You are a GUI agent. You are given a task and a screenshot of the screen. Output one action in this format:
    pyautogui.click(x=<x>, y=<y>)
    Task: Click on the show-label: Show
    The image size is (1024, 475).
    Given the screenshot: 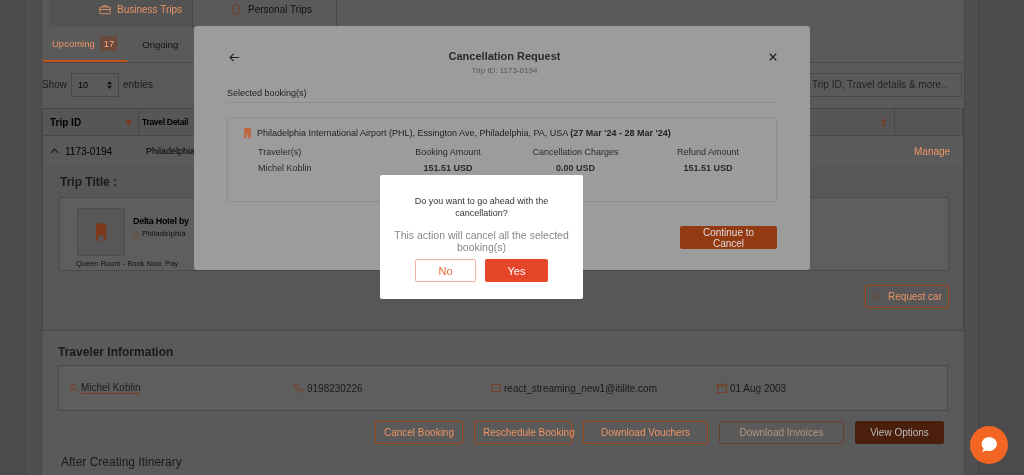 What is the action you would take?
    pyautogui.click(x=54, y=84)
    